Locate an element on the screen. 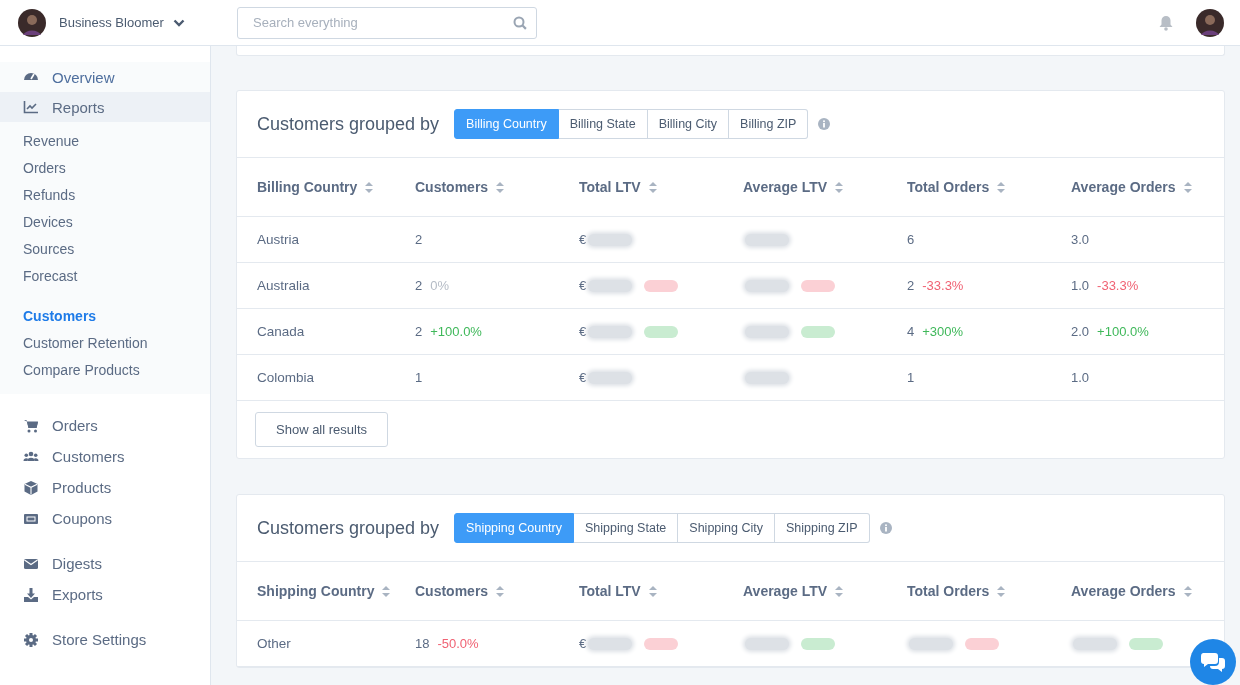 The width and height of the screenshot is (1240, 685). bell-icon is located at coordinates (1166, 22).